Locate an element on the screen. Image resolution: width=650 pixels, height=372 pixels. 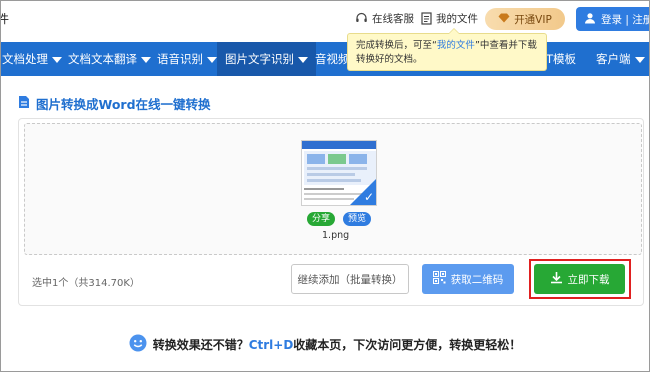
highlight-box is located at coordinates (580, 279).